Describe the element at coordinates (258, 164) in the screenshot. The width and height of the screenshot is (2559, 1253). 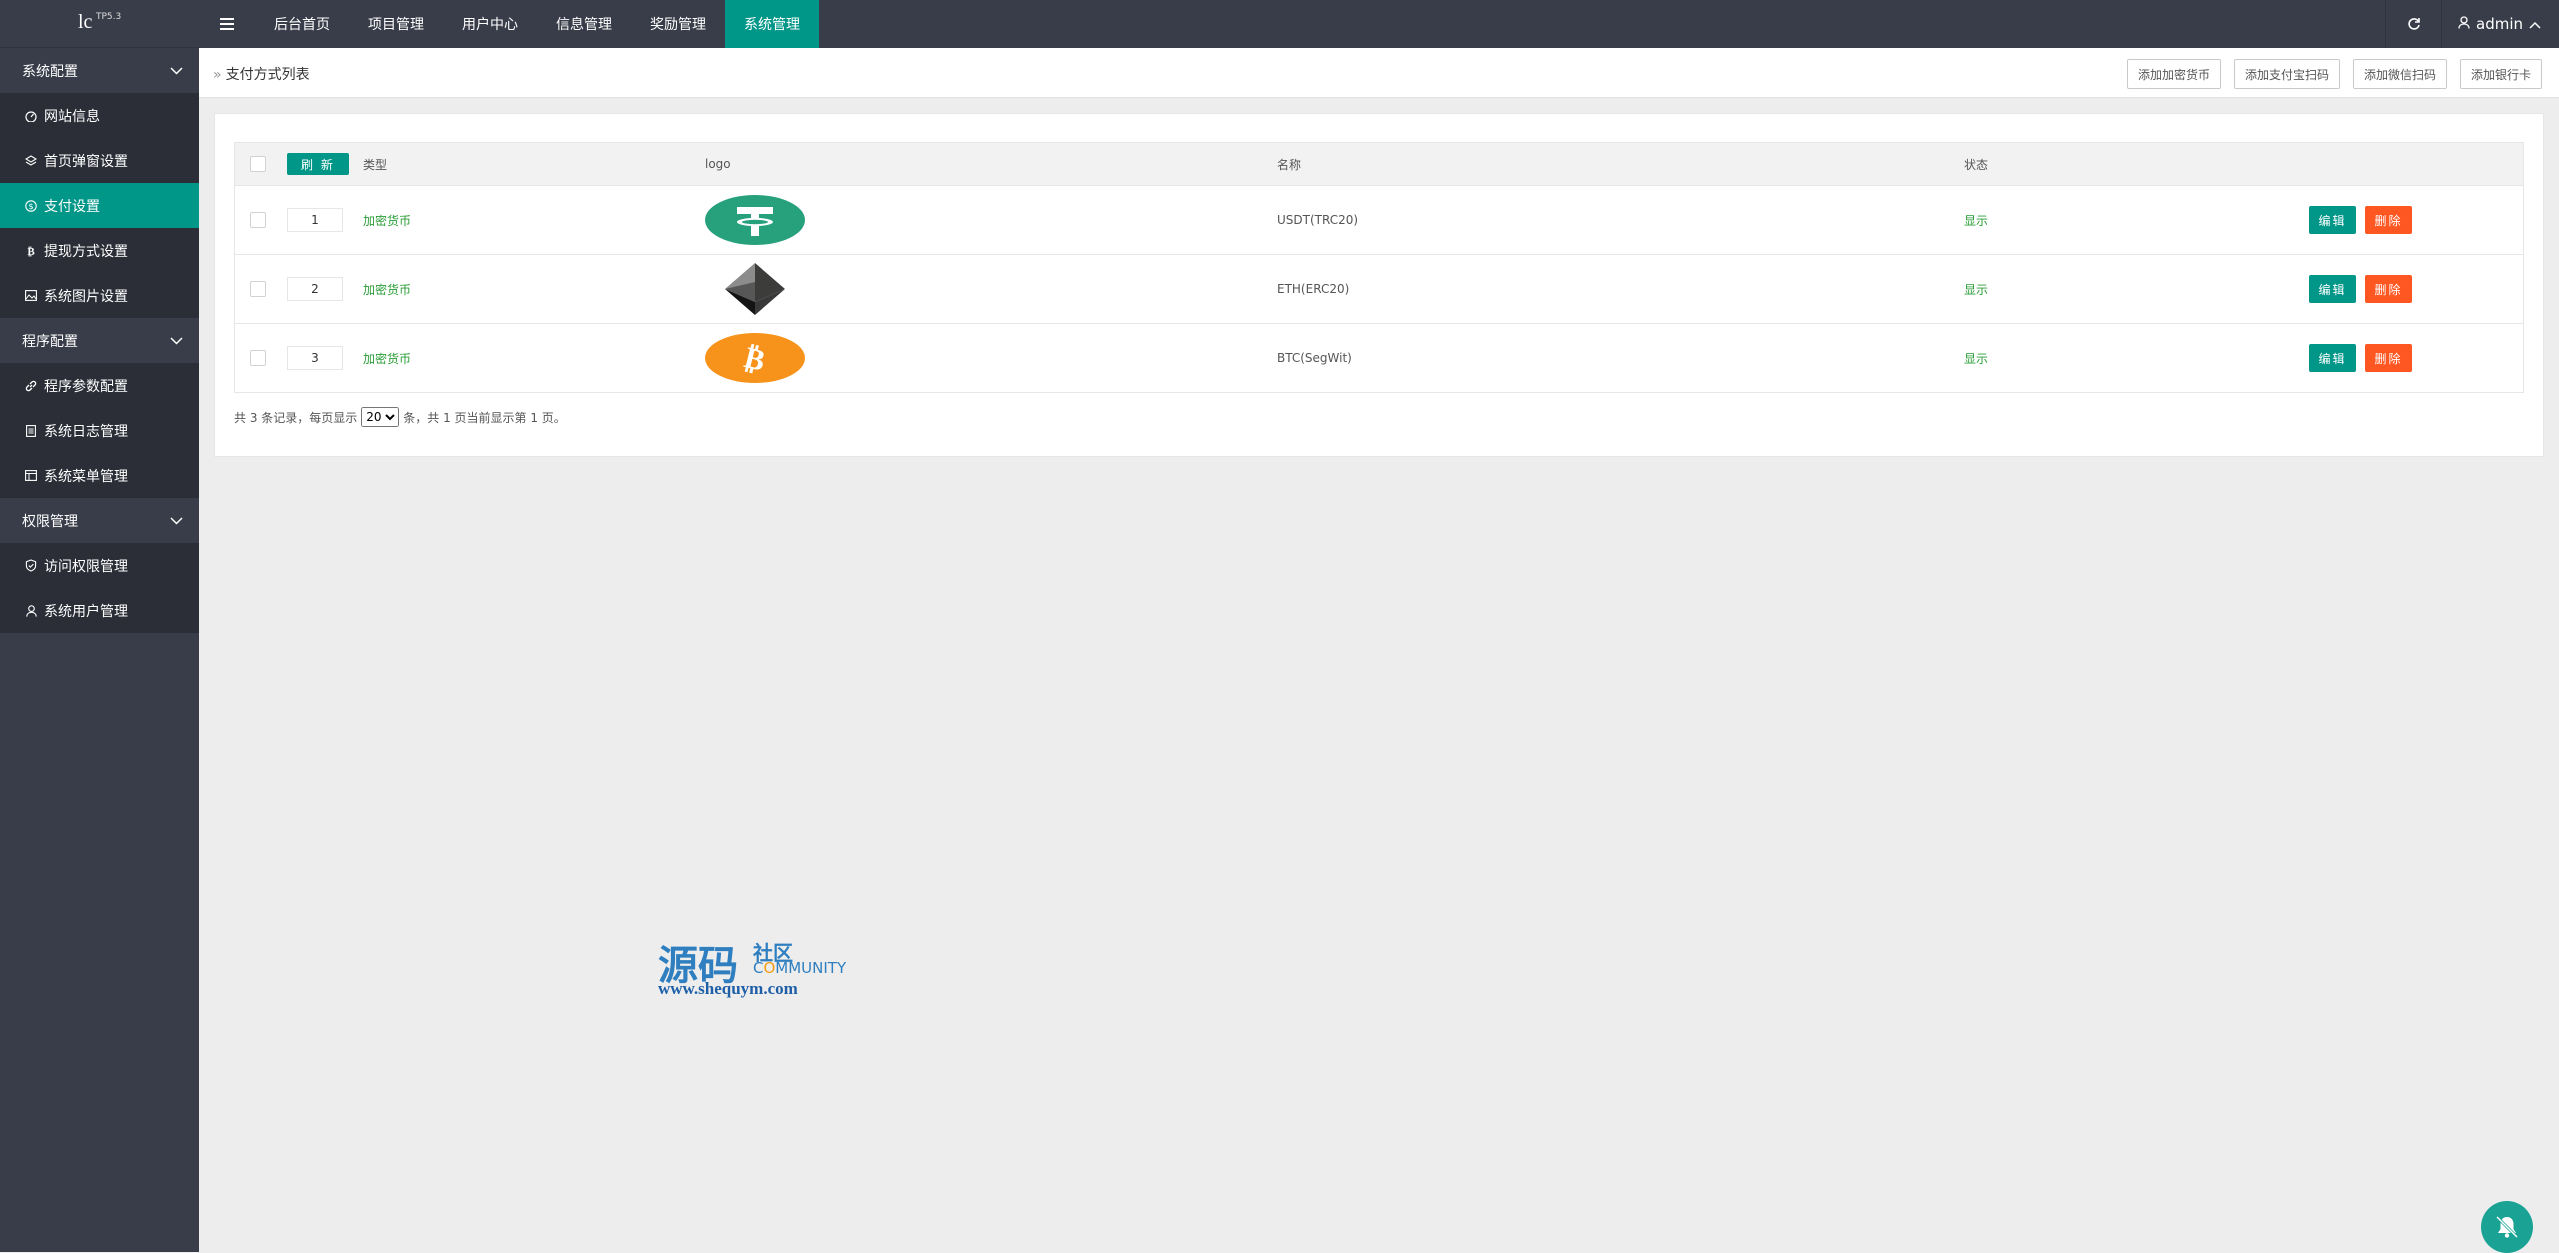
I see `select-all-checkbox` at that location.